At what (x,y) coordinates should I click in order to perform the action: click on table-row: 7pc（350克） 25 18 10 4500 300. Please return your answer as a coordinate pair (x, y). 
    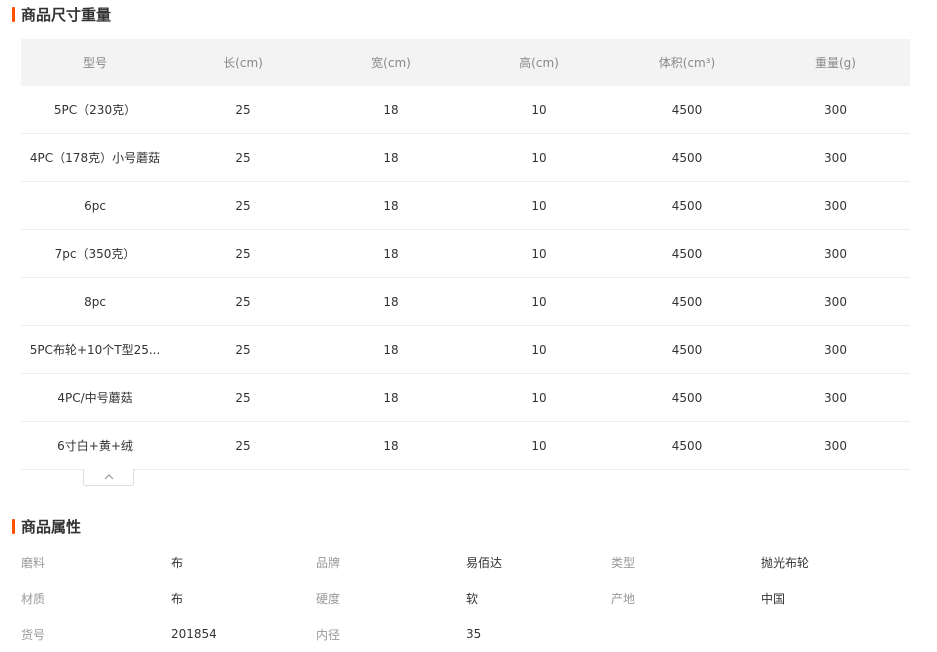
    Looking at the image, I should click on (465, 253).